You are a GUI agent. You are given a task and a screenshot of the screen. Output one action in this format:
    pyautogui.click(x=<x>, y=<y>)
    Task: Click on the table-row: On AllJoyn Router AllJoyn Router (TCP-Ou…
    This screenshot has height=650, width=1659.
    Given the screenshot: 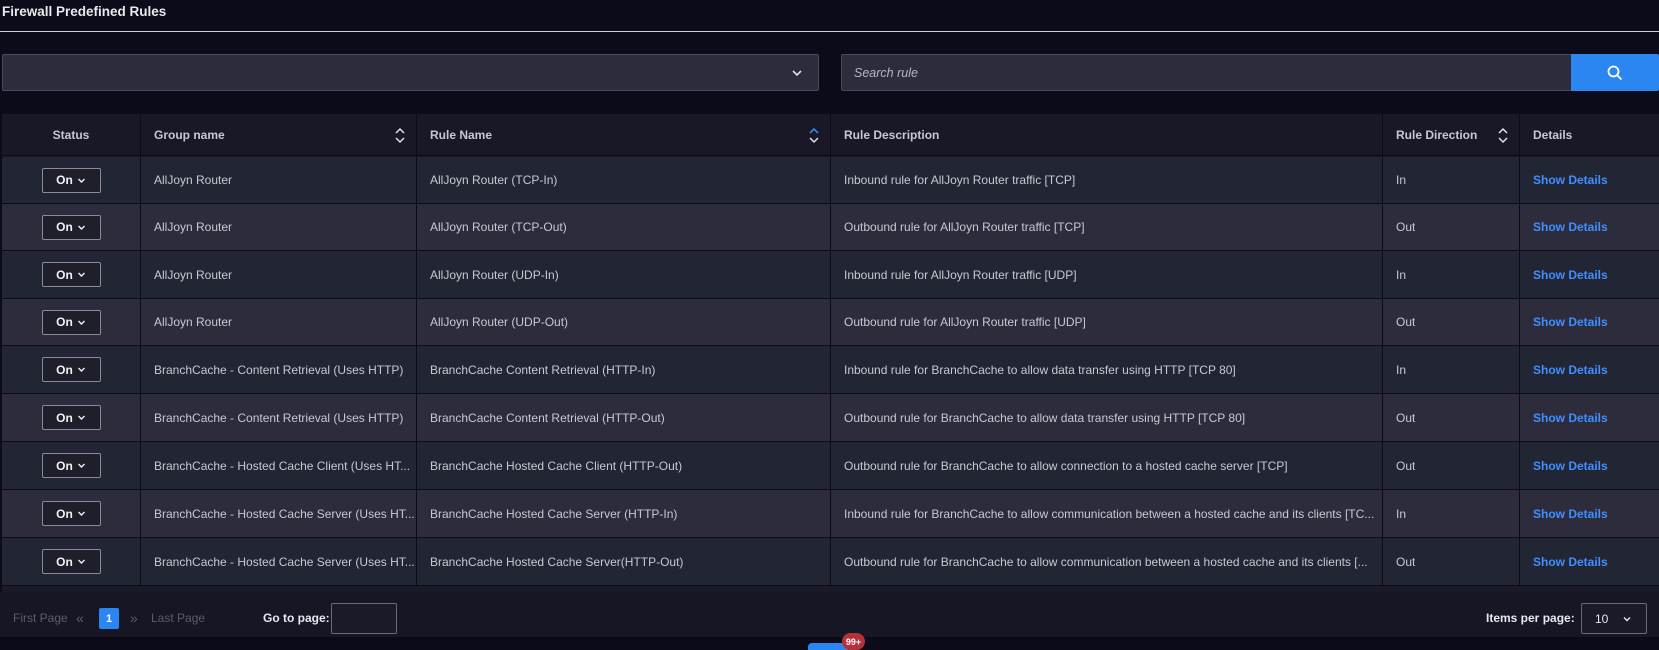 What is the action you would take?
    pyautogui.click(x=830, y=227)
    